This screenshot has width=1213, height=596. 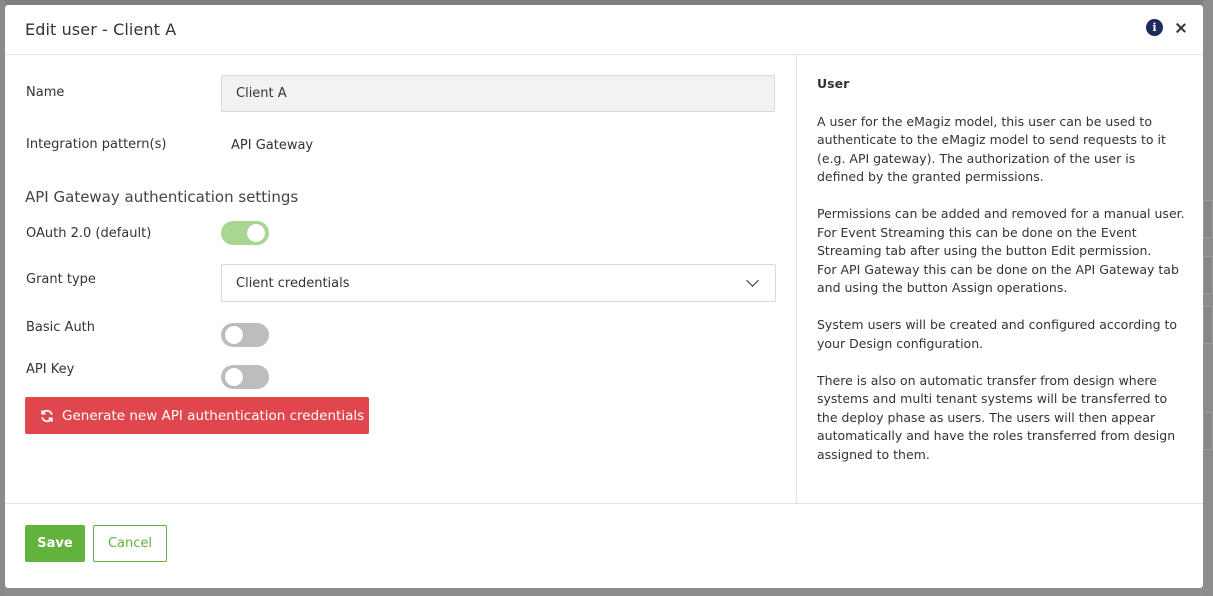 I want to click on name-input, so click(x=498, y=93).